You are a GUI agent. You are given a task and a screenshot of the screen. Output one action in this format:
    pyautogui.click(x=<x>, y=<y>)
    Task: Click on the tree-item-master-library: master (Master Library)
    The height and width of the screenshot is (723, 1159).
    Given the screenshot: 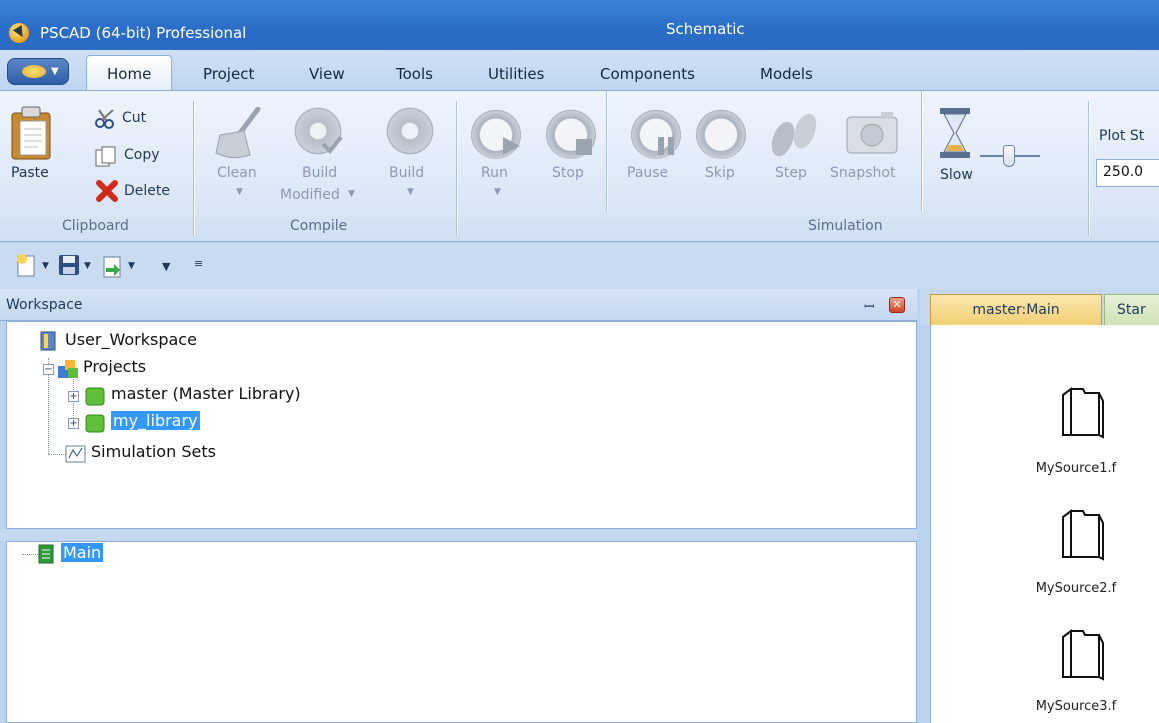 What is the action you would take?
    pyautogui.click(x=206, y=393)
    